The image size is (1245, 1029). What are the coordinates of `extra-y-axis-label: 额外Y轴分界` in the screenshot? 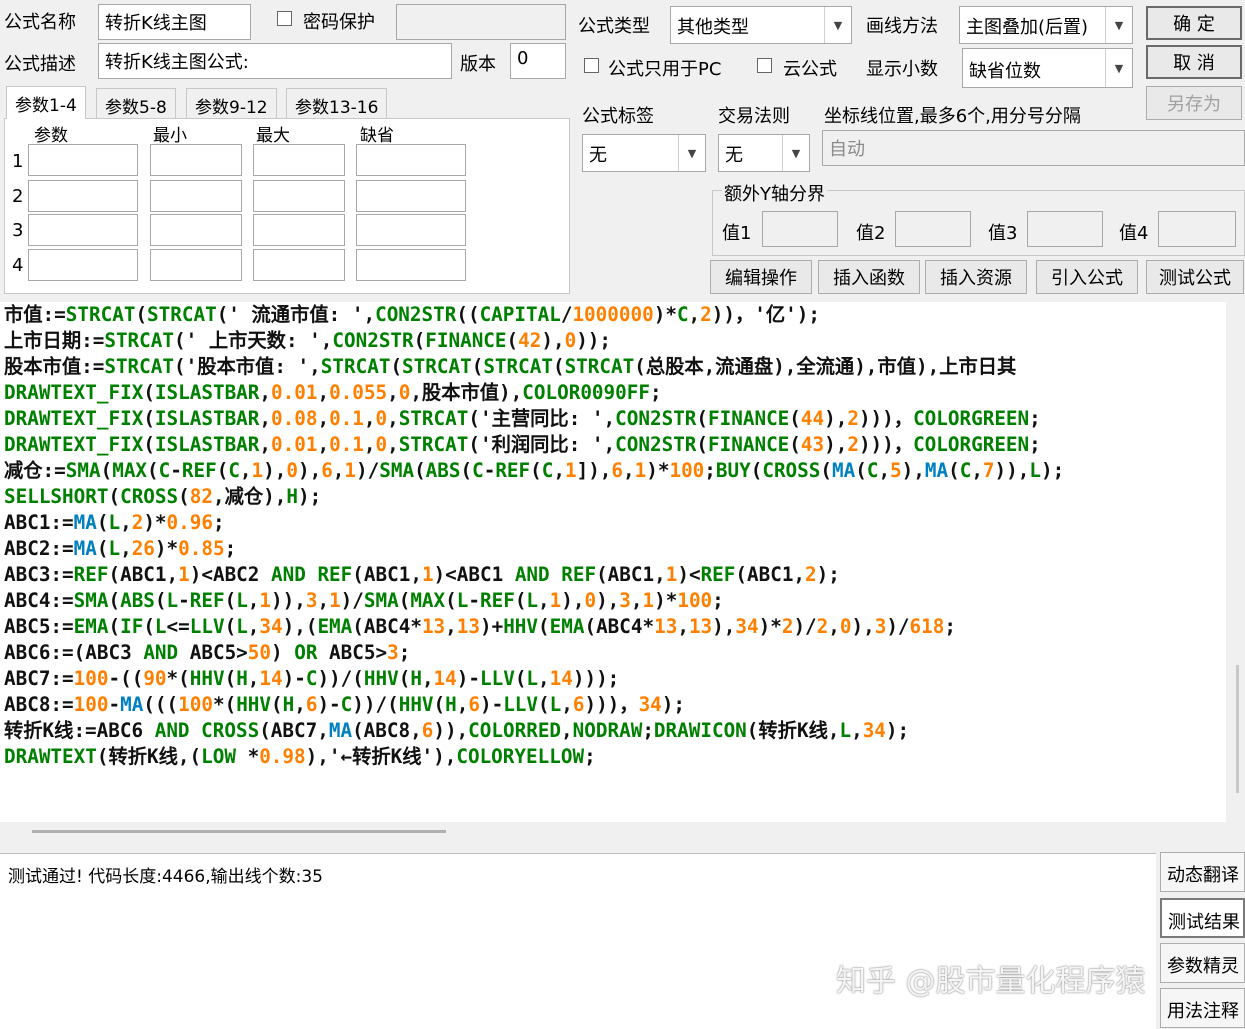 It's located at (774, 193).